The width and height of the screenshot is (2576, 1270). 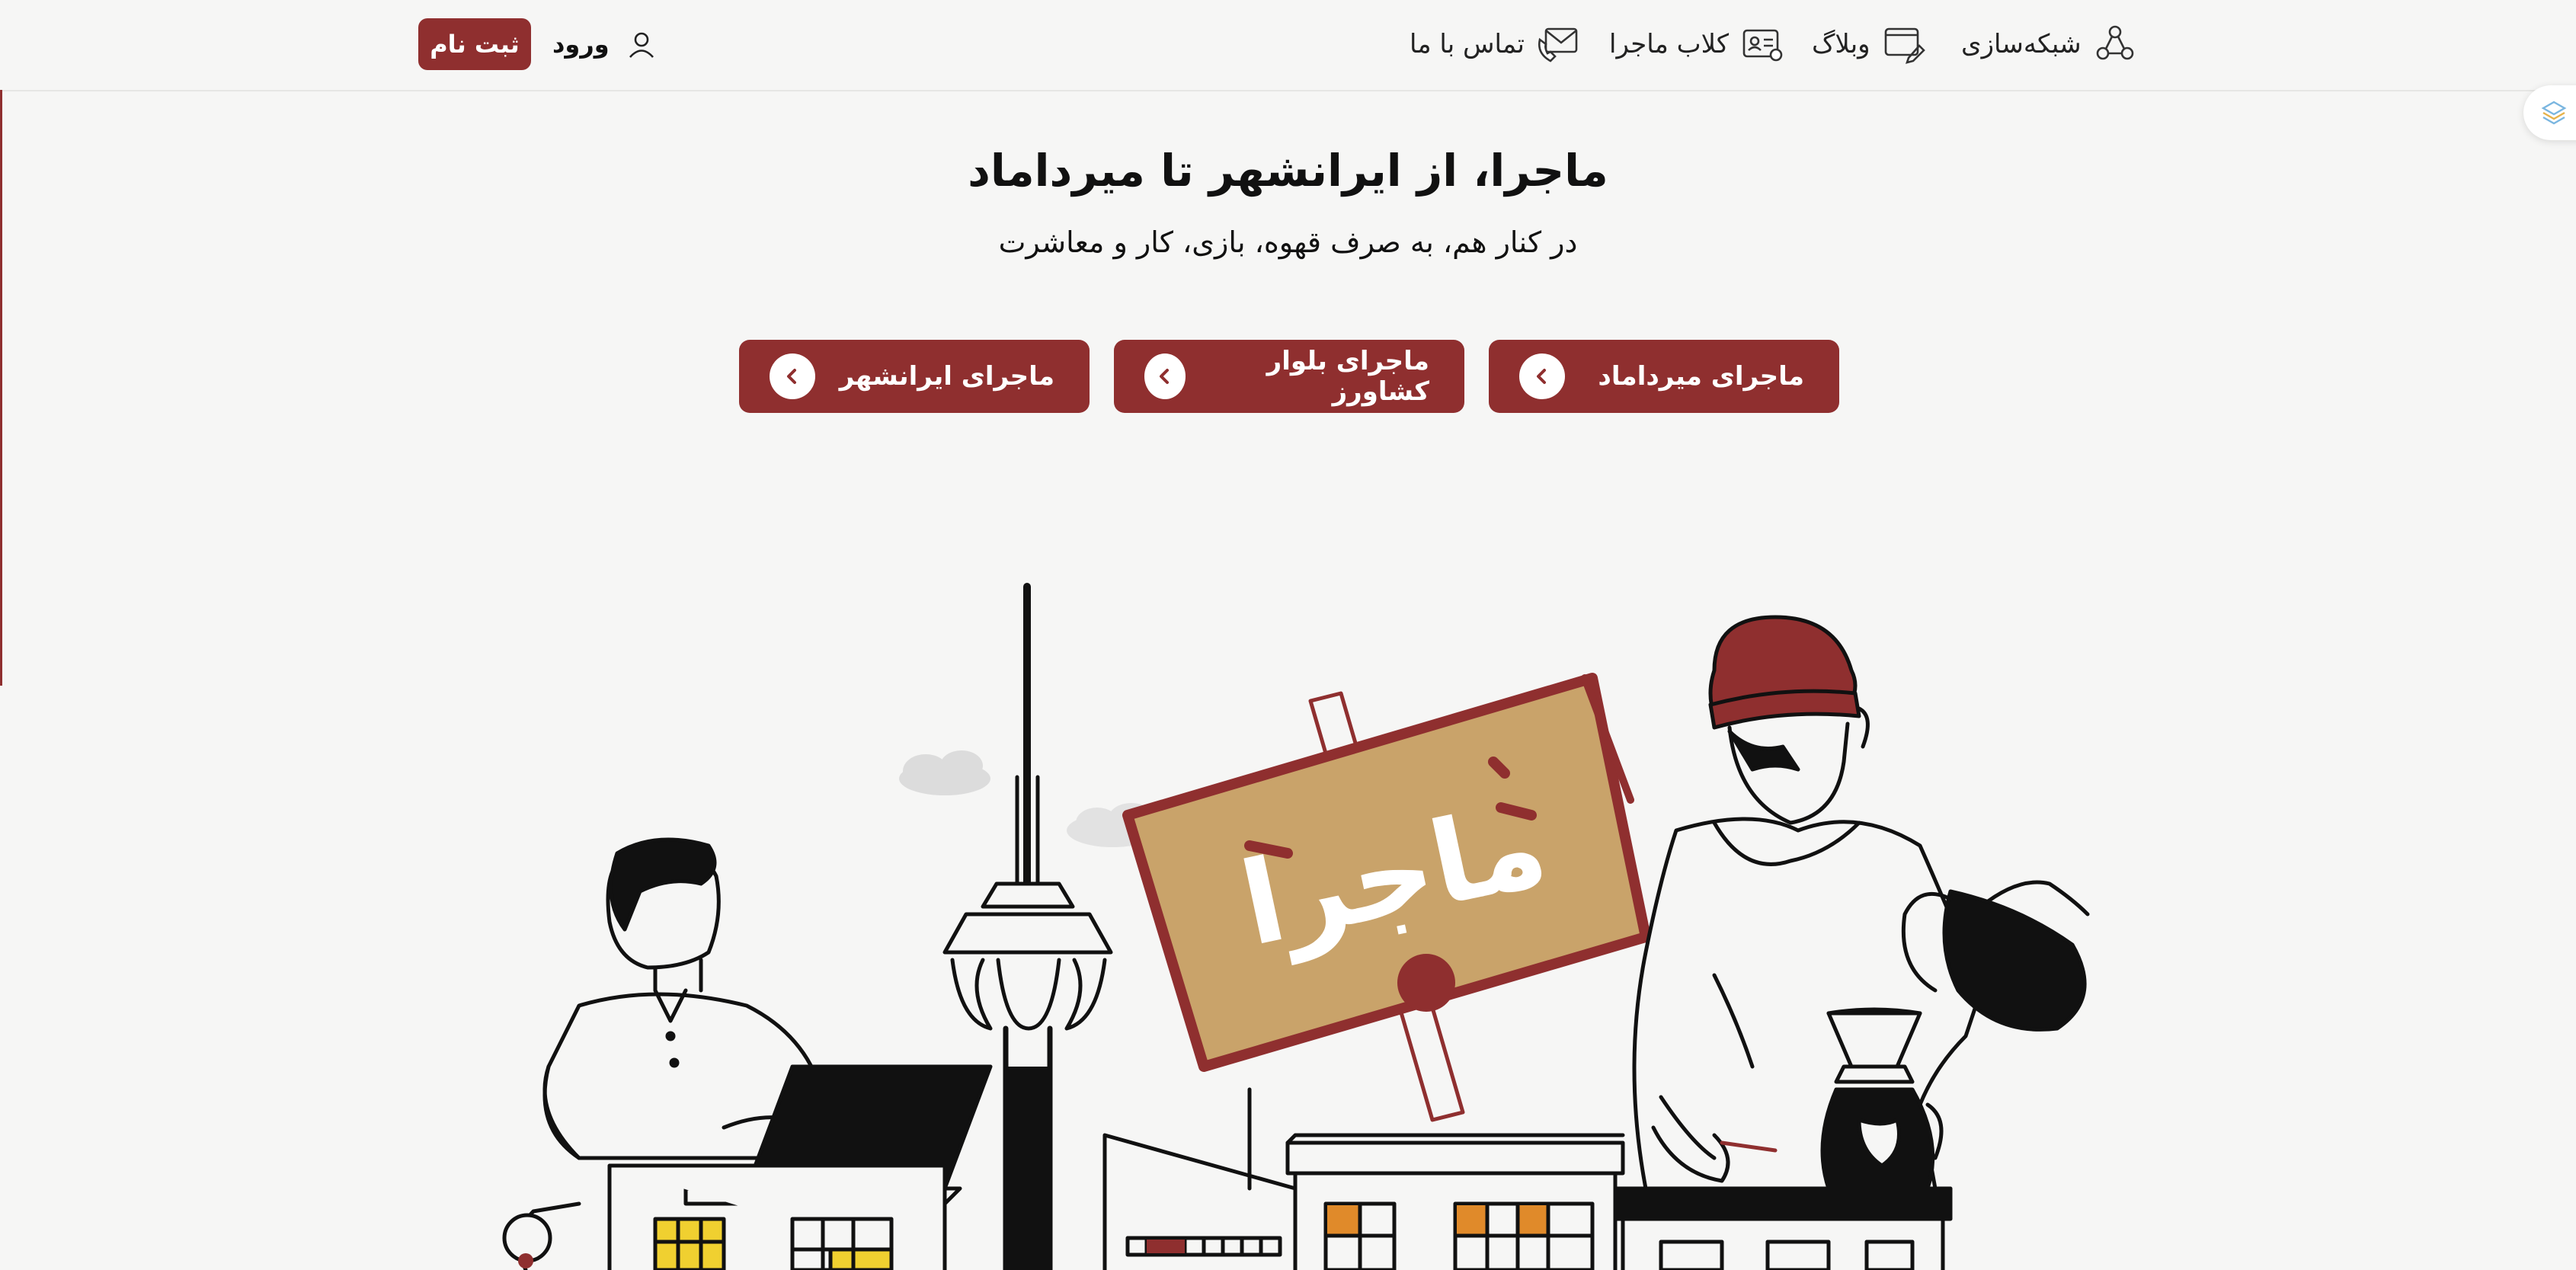 I want to click on milad-tower, so click(x=1027, y=926).